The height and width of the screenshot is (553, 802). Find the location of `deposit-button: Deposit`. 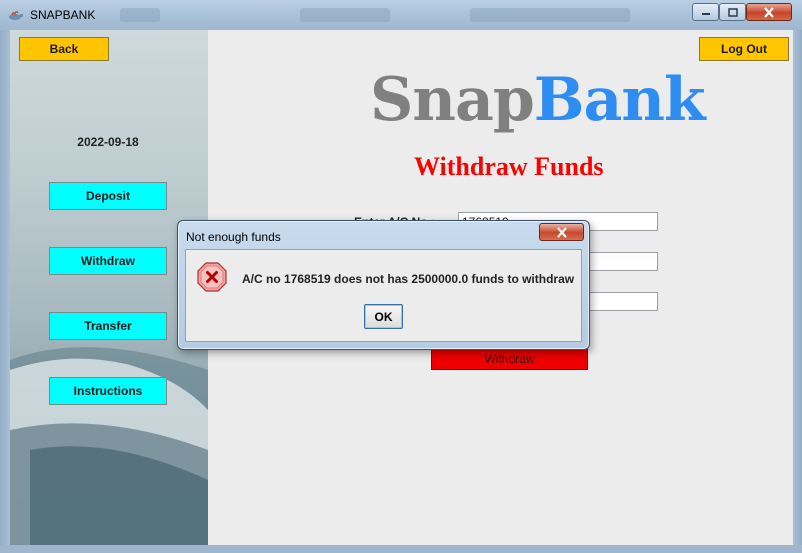

deposit-button: Deposit is located at coordinates (108, 196).